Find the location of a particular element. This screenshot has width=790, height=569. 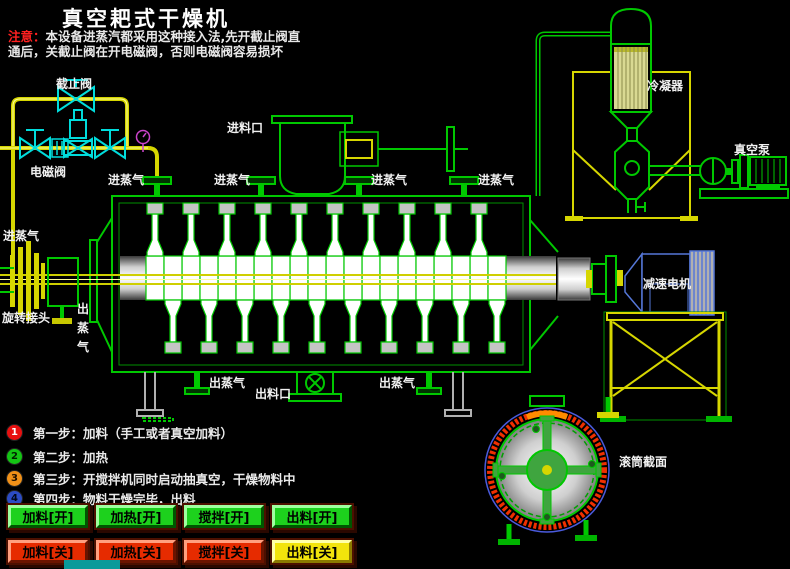

step-1: 1 第一步：加料（手工或者真空加料） is located at coordinates (119, 432).